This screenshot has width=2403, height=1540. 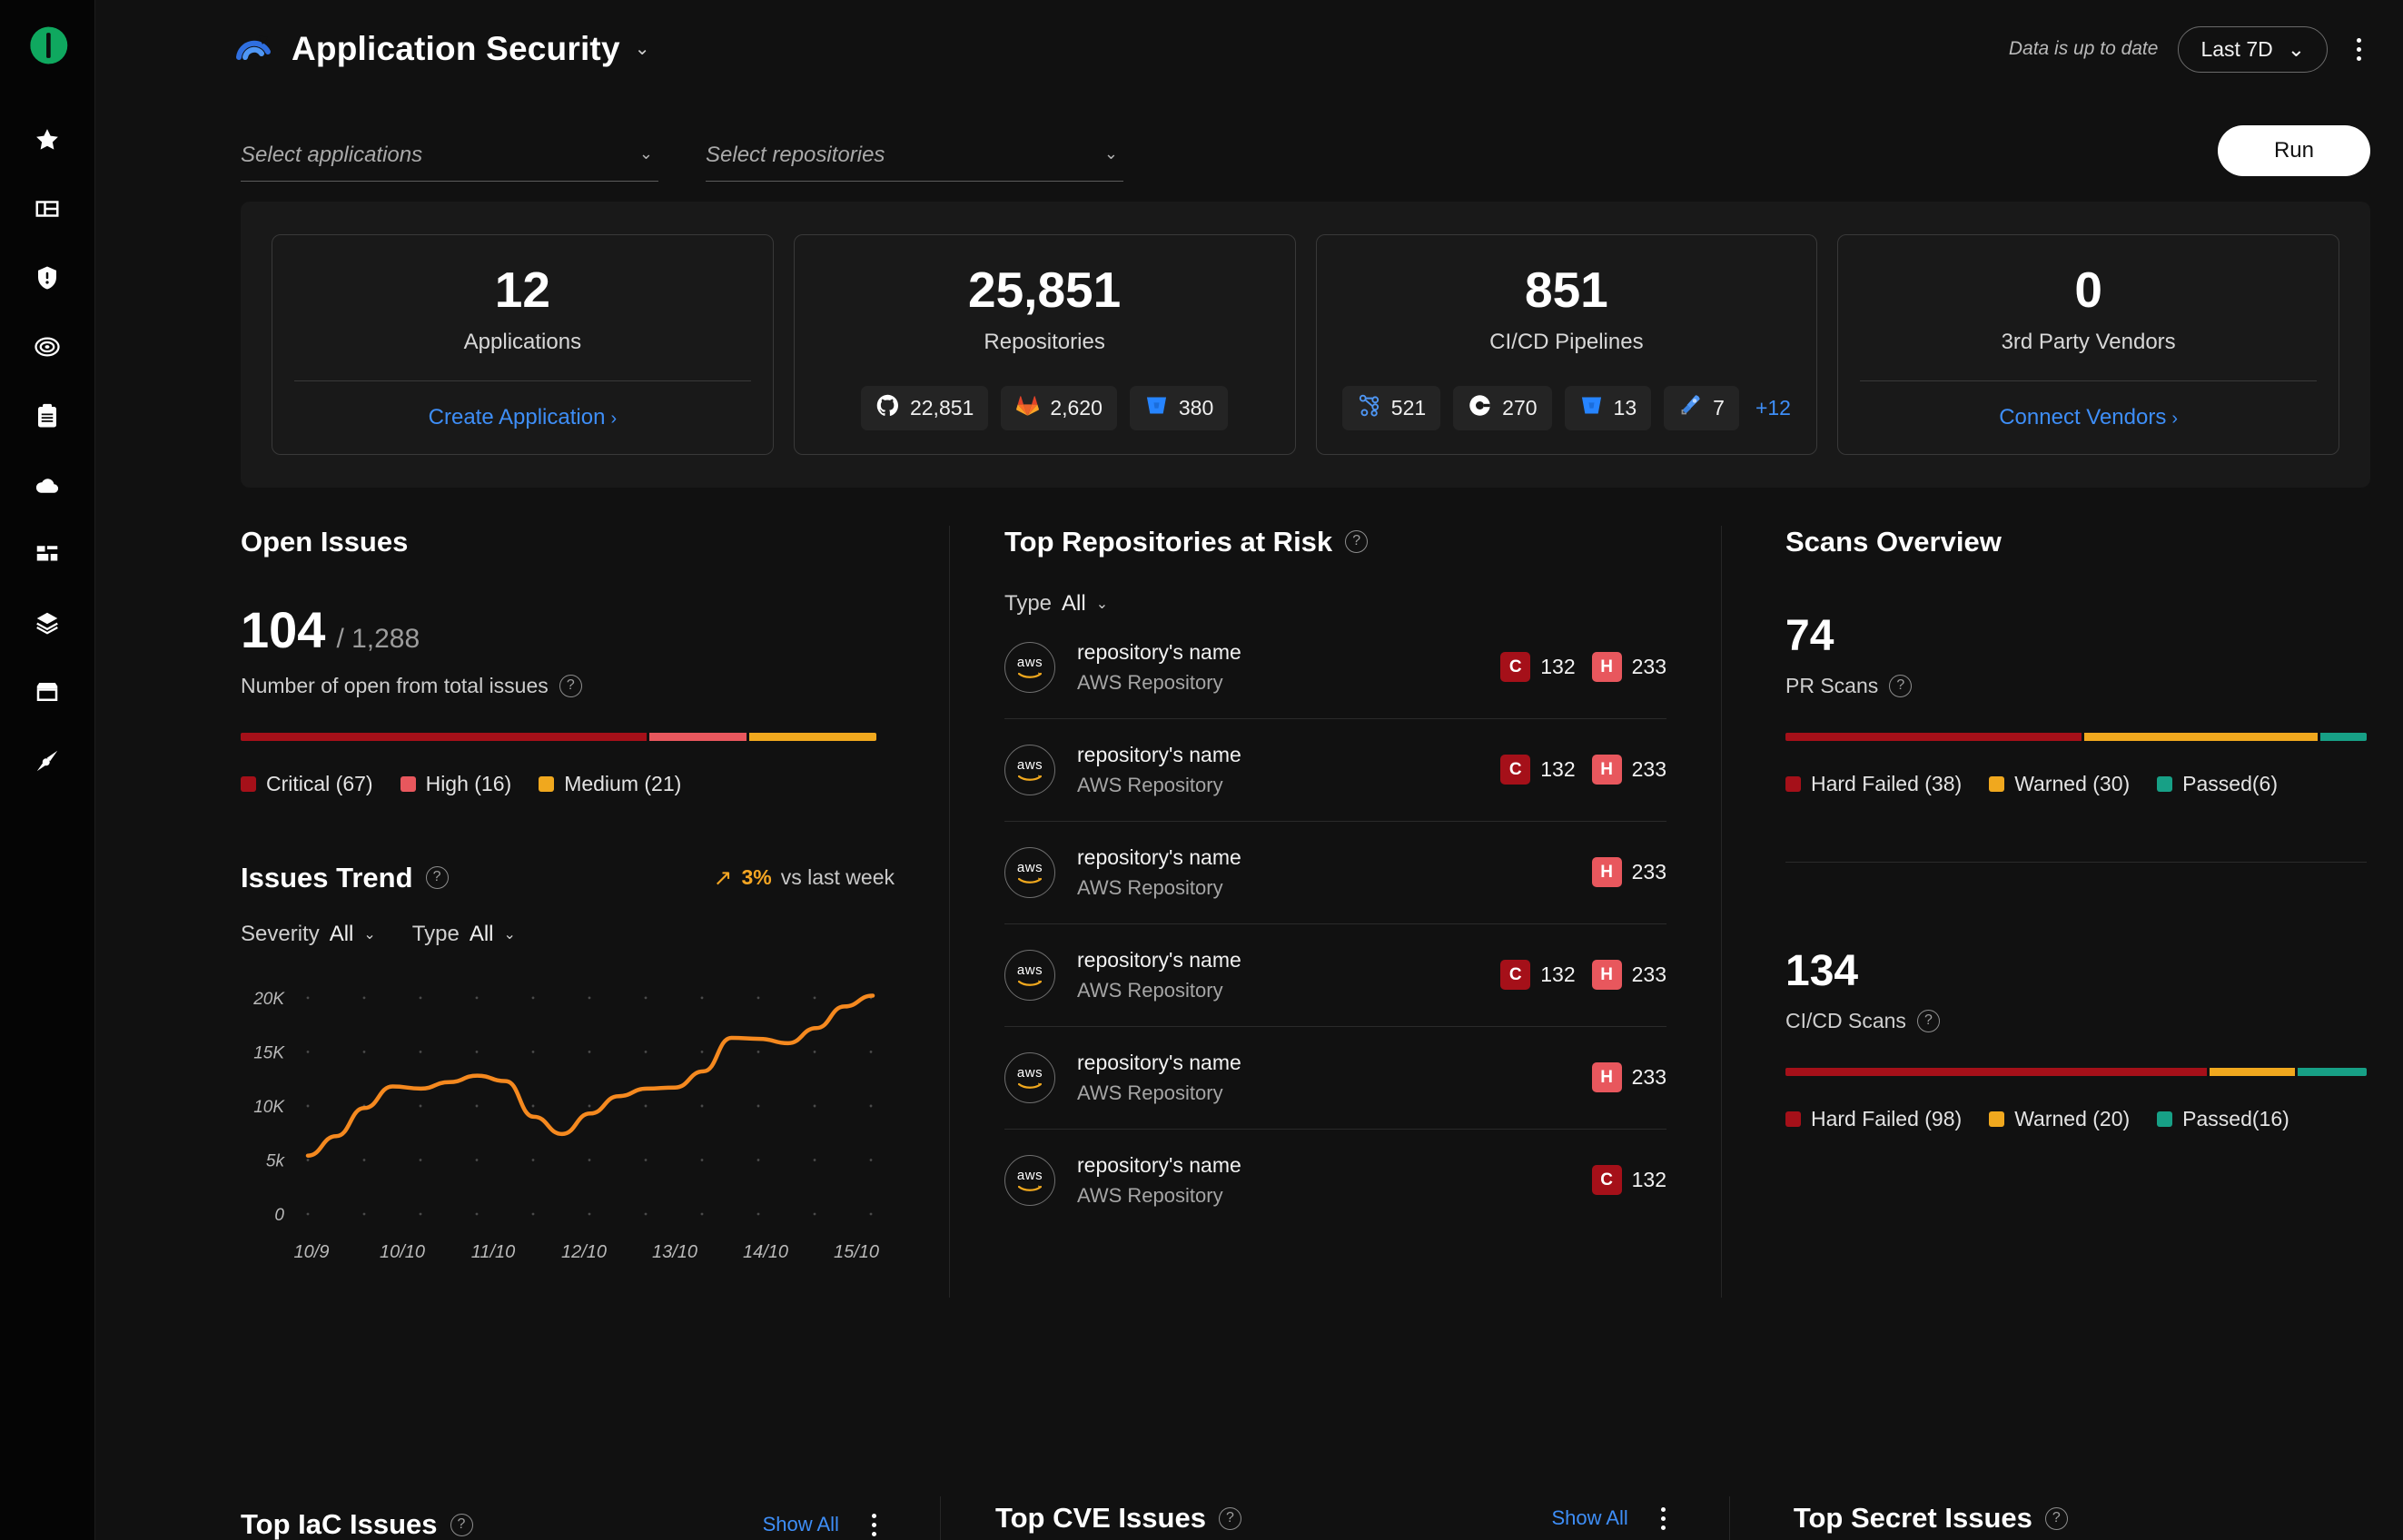 I want to click on cve-more-options-button, so click(x=1663, y=1518).